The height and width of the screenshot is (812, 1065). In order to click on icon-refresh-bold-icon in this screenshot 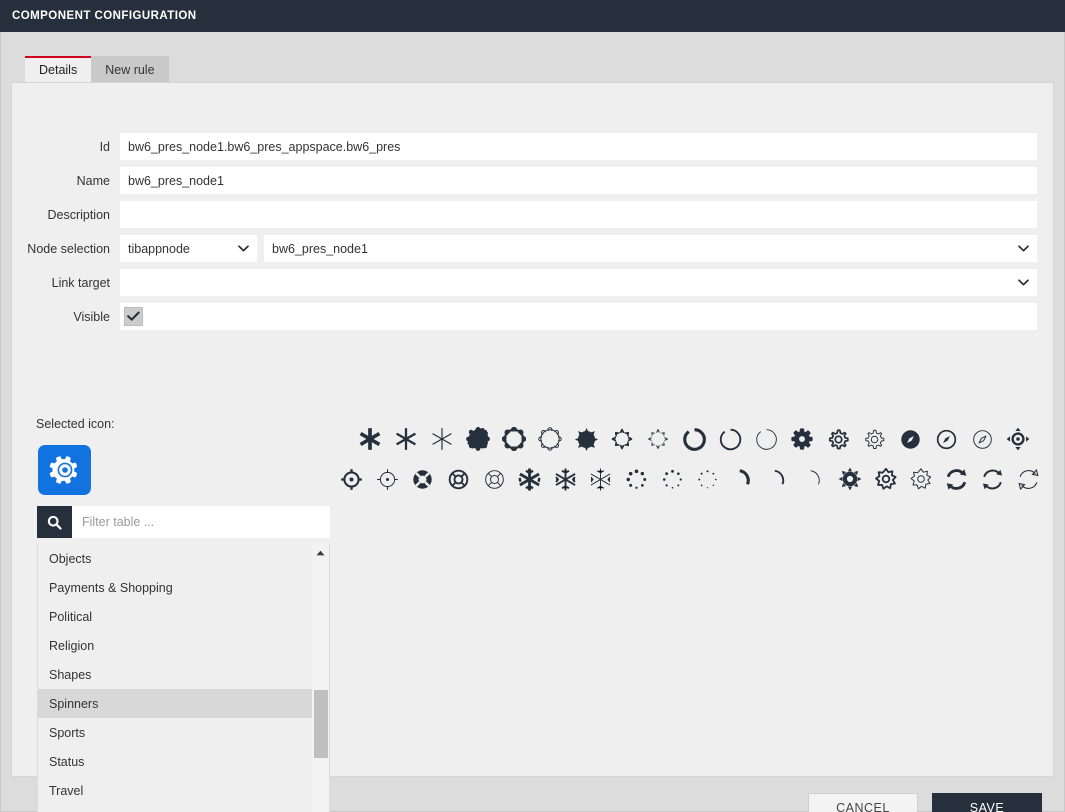, I will do `click(957, 479)`.